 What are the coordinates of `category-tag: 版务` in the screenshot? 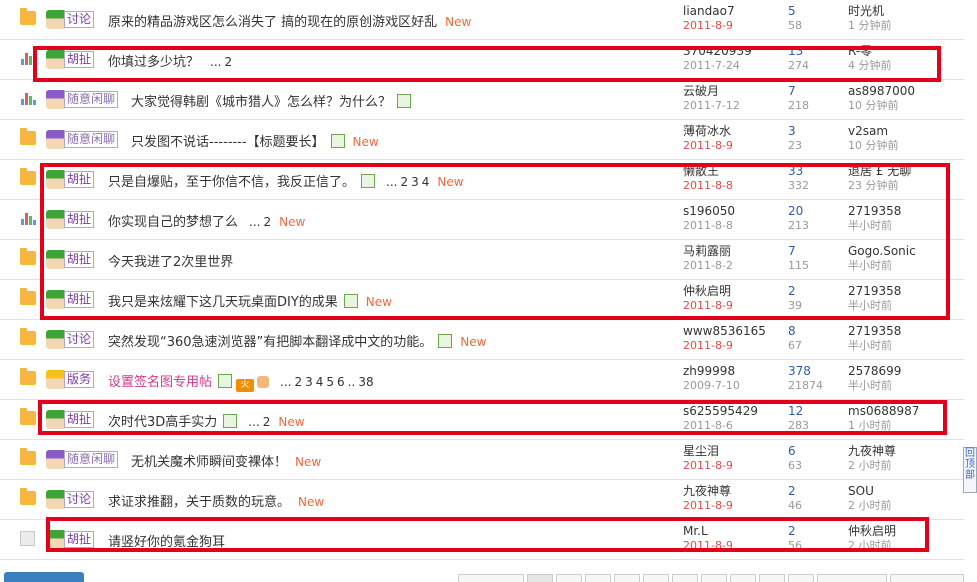 It's located at (79, 379).